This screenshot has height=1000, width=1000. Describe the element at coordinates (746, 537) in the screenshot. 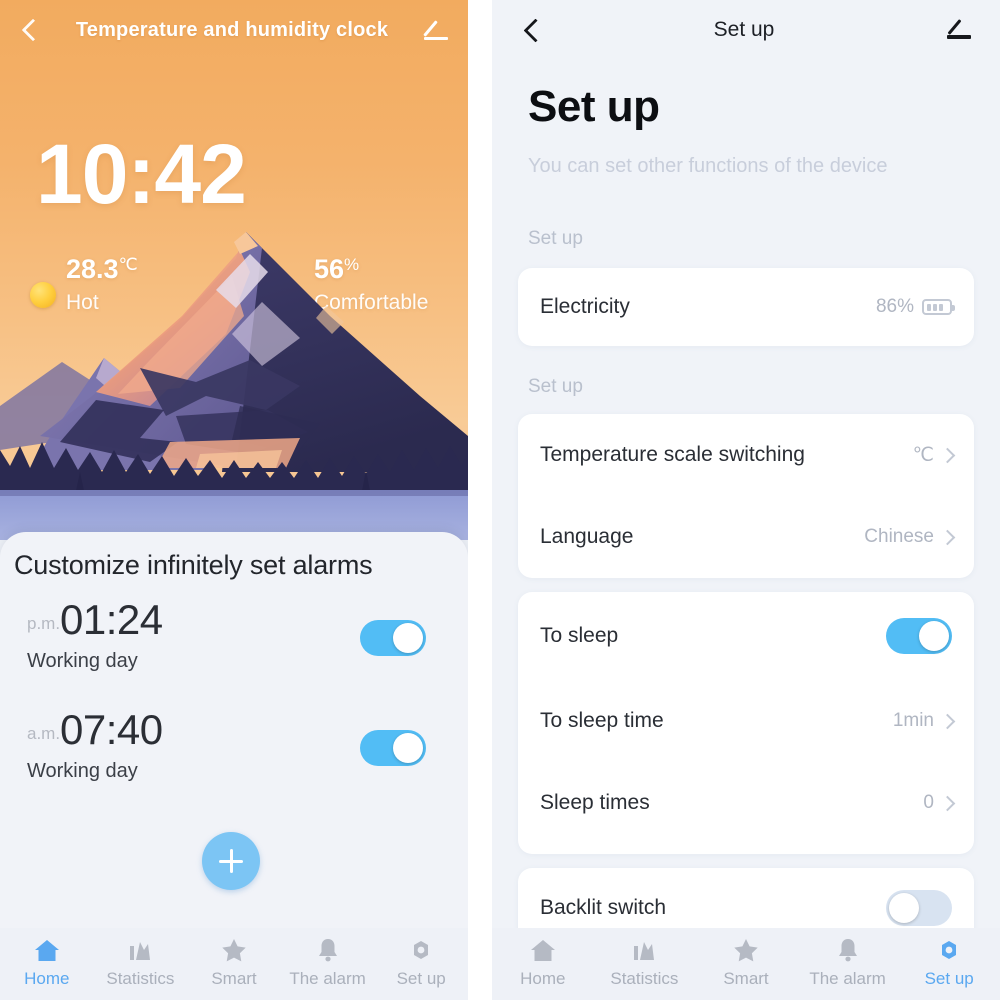

I see `row-language: Language Chinese` at that location.